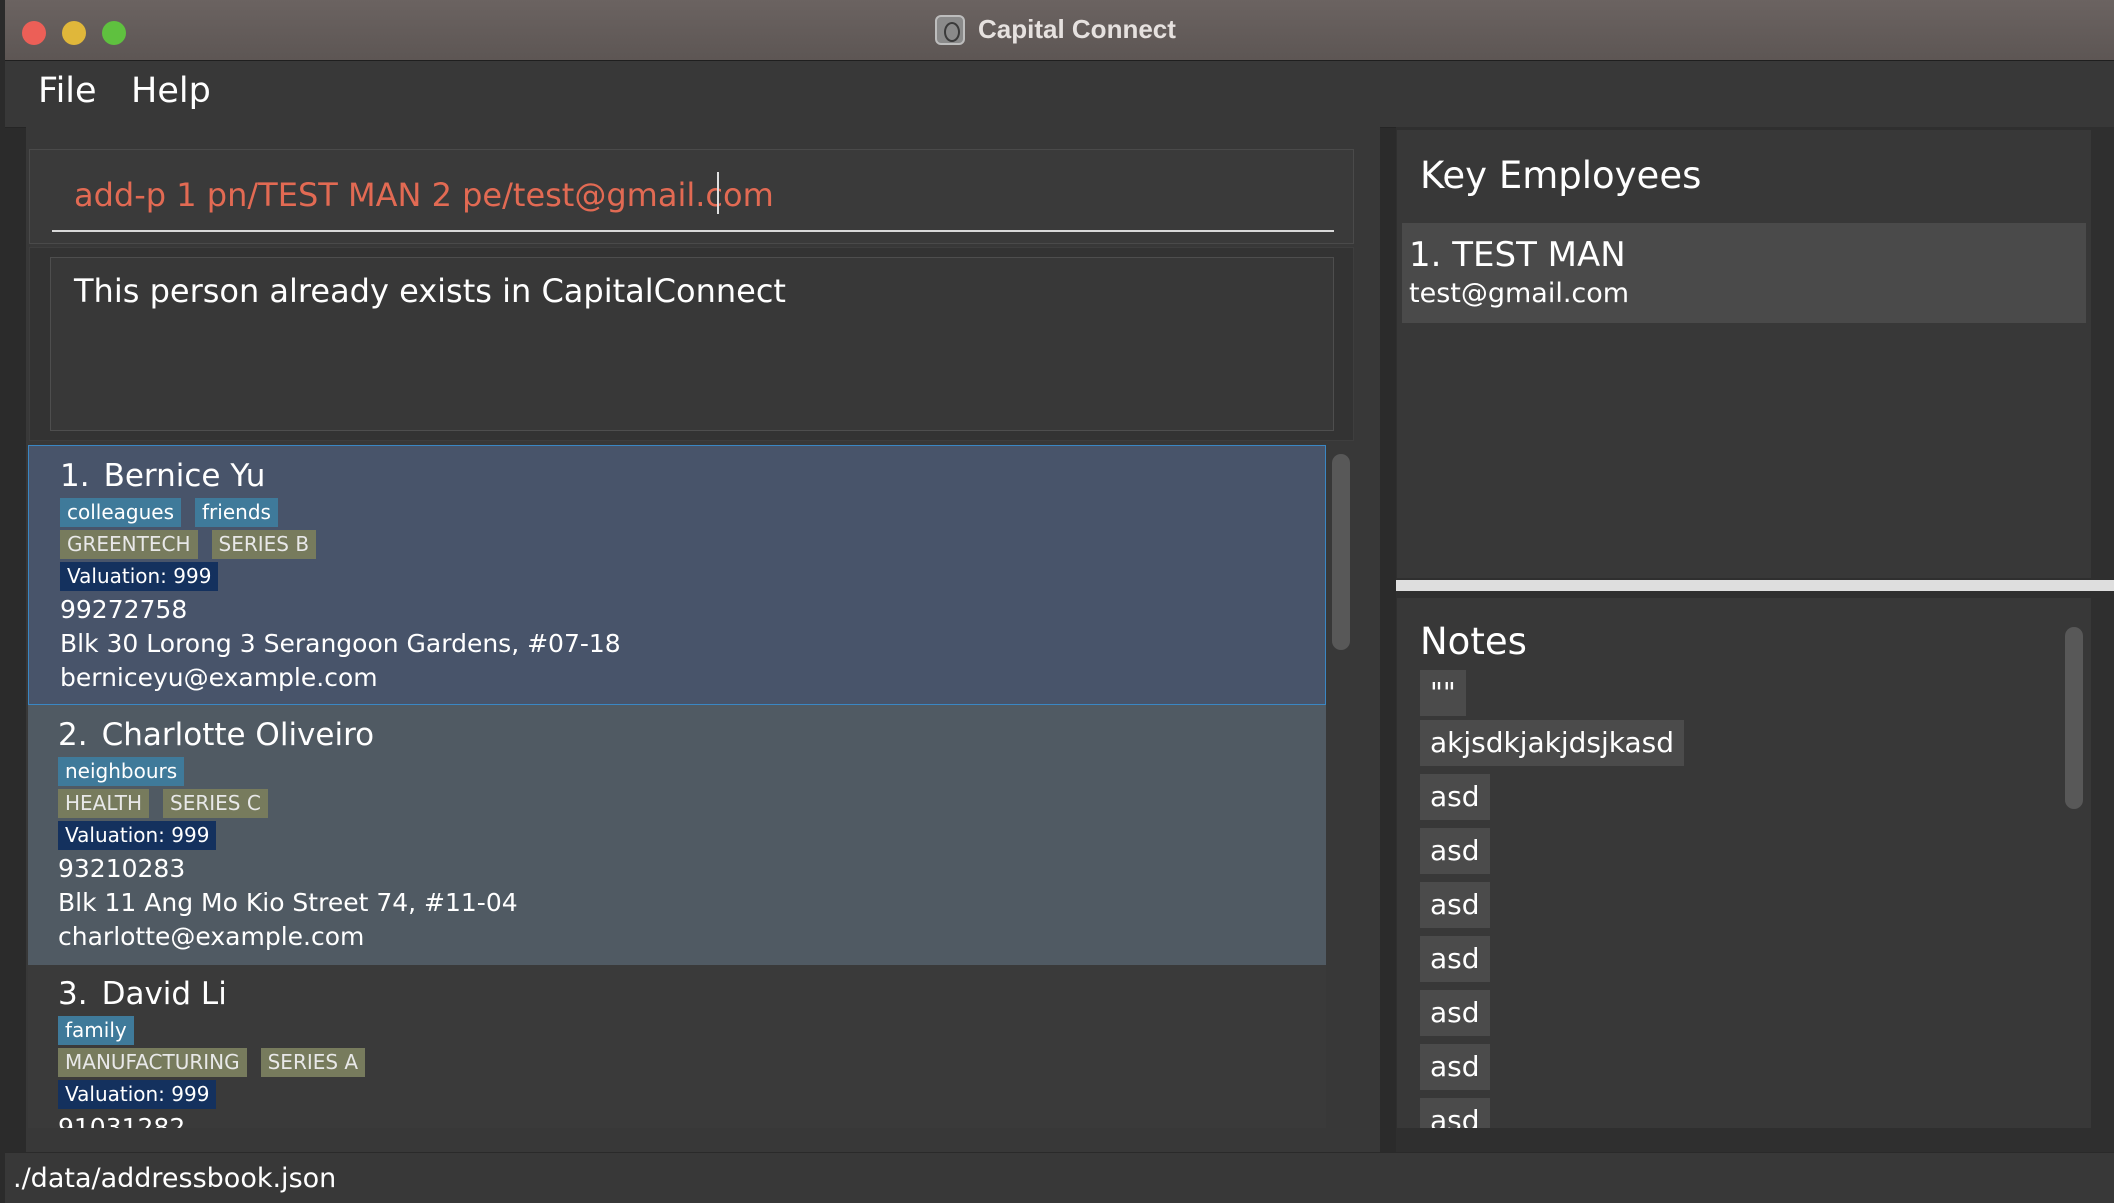  What do you see at coordinates (67, 91) in the screenshot?
I see `menu-file: File` at bounding box center [67, 91].